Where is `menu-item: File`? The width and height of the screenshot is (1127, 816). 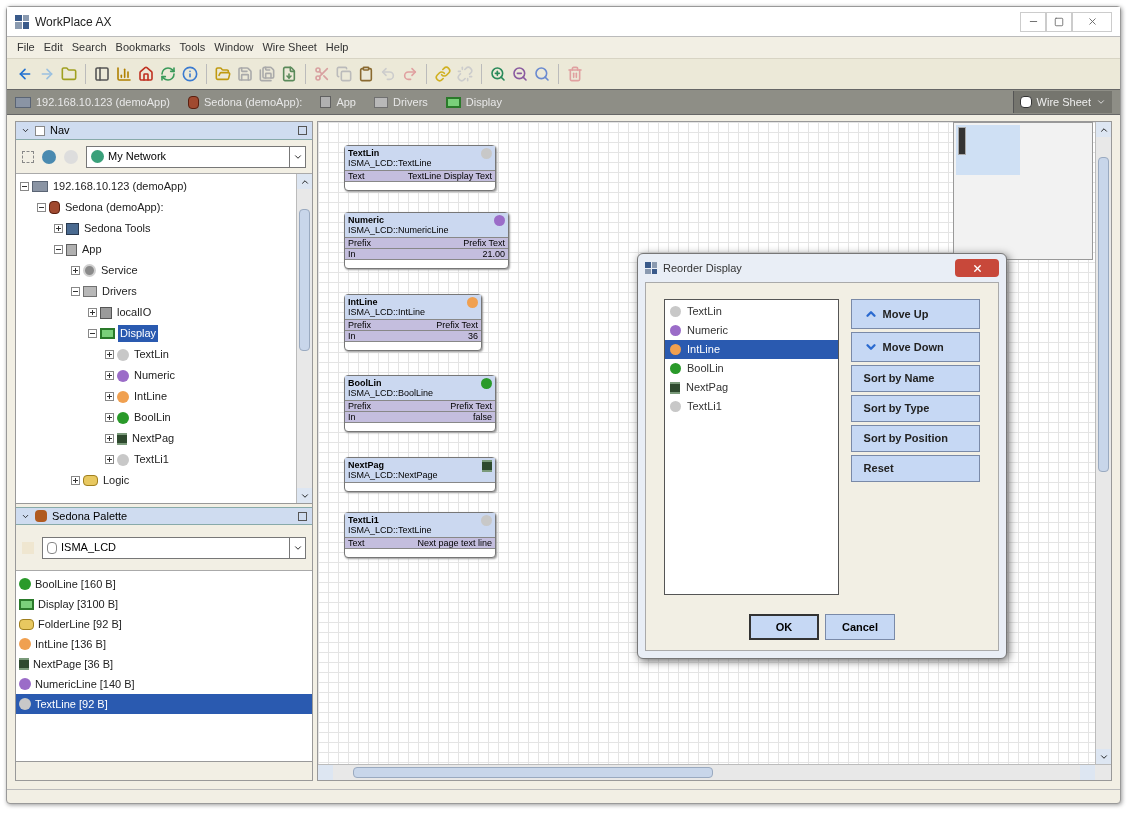 menu-item: File is located at coordinates (26, 47).